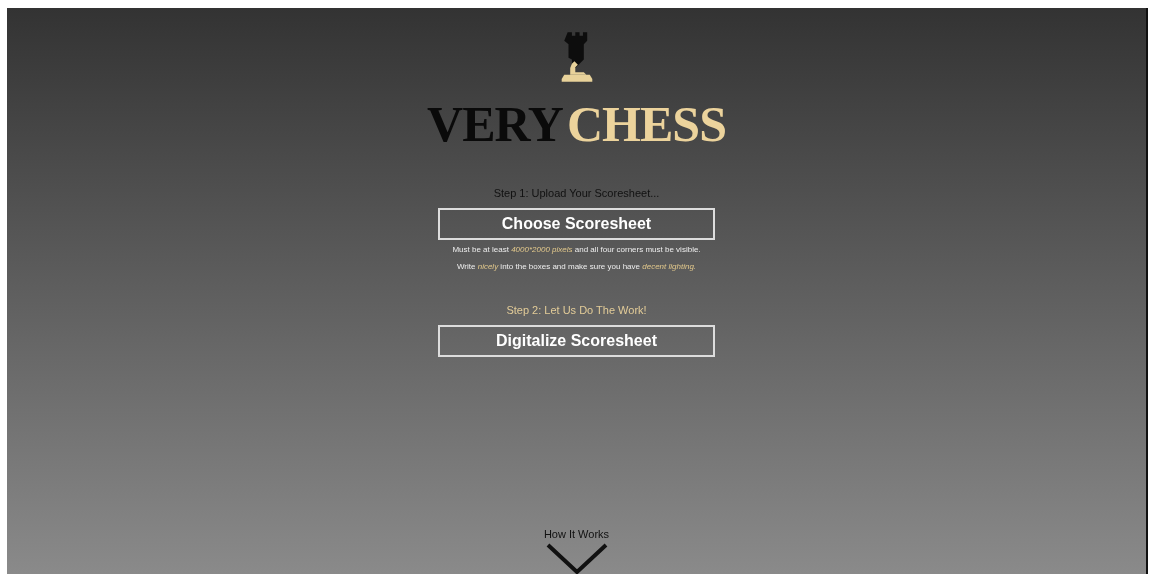 The image size is (1149, 574). Describe the element at coordinates (576, 534) in the screenshot. I see `how-it-works-link: How It Works` at that location.